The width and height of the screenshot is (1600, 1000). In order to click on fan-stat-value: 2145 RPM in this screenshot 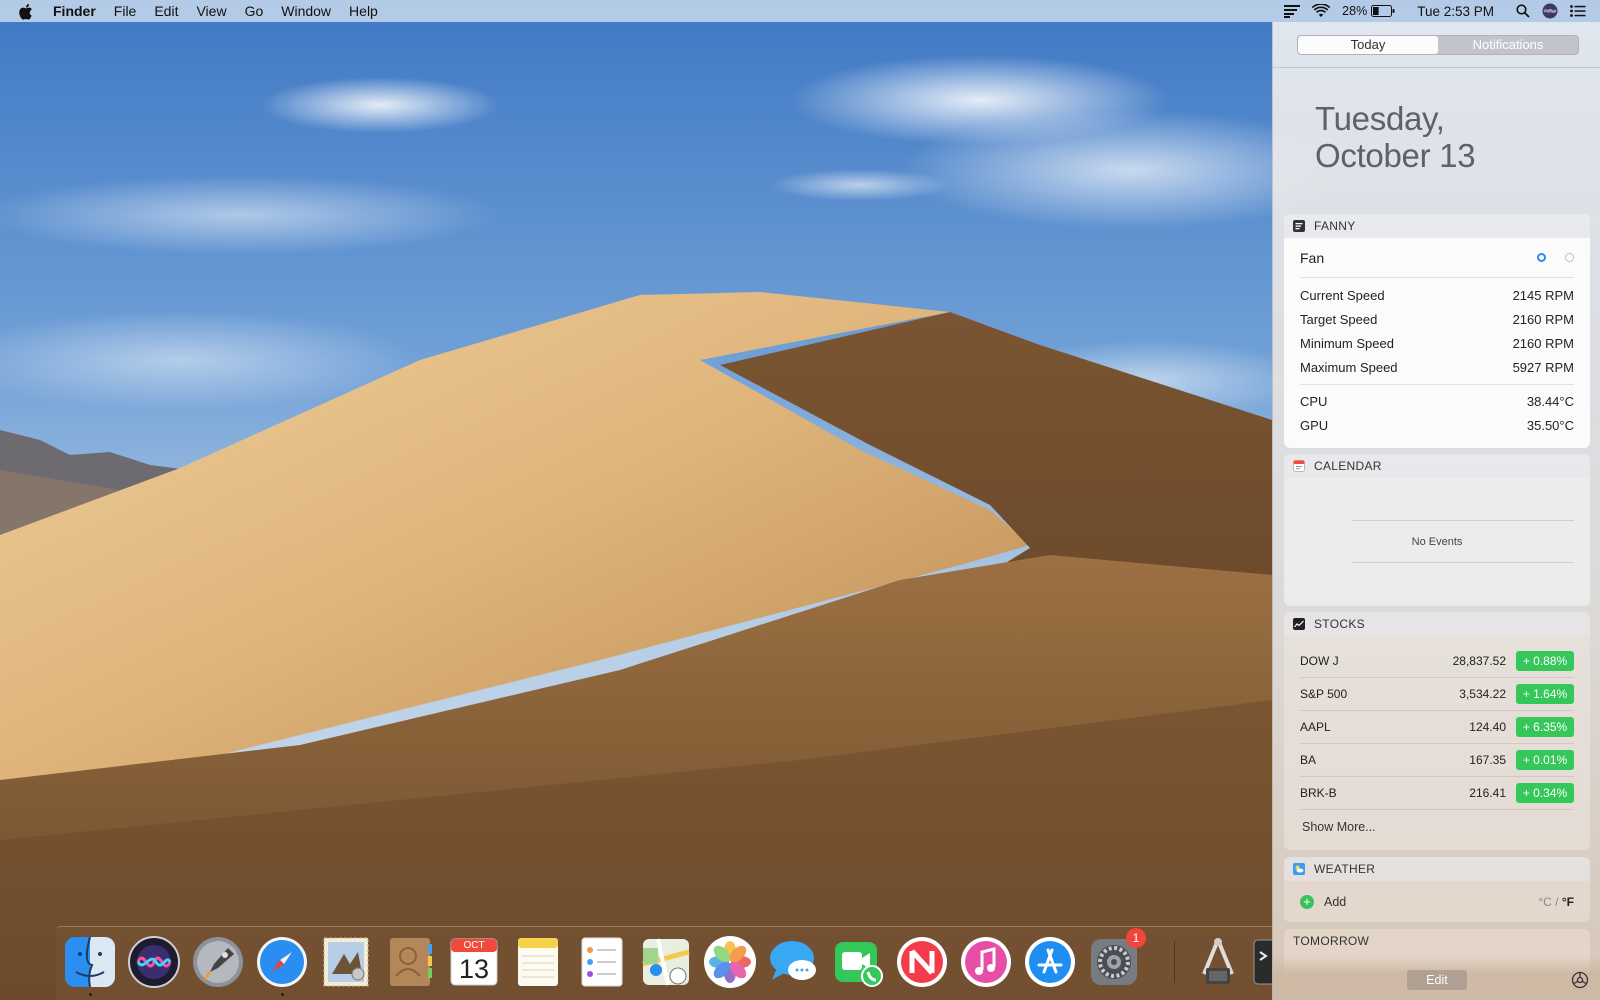, I will do `click(1543, 295)`.